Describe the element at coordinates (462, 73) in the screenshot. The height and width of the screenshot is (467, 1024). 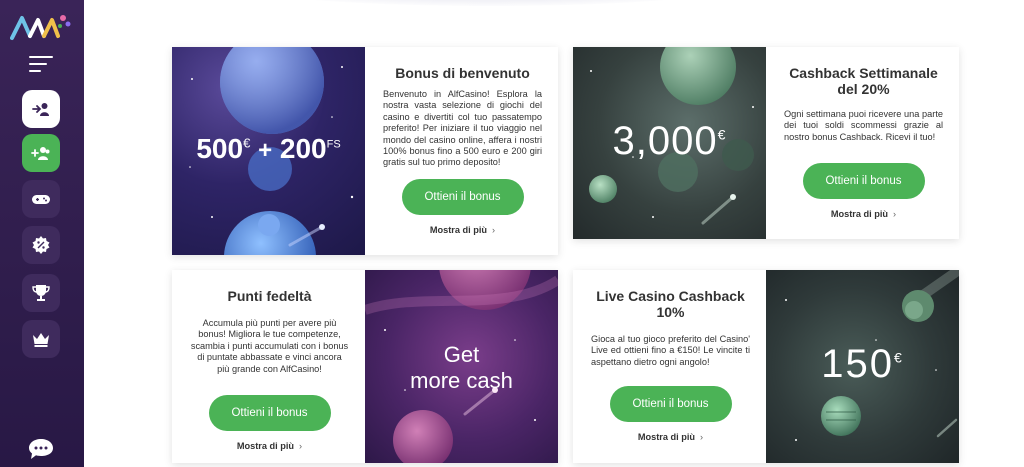
I see `card-title: Bonus di benvenuto` at that location.